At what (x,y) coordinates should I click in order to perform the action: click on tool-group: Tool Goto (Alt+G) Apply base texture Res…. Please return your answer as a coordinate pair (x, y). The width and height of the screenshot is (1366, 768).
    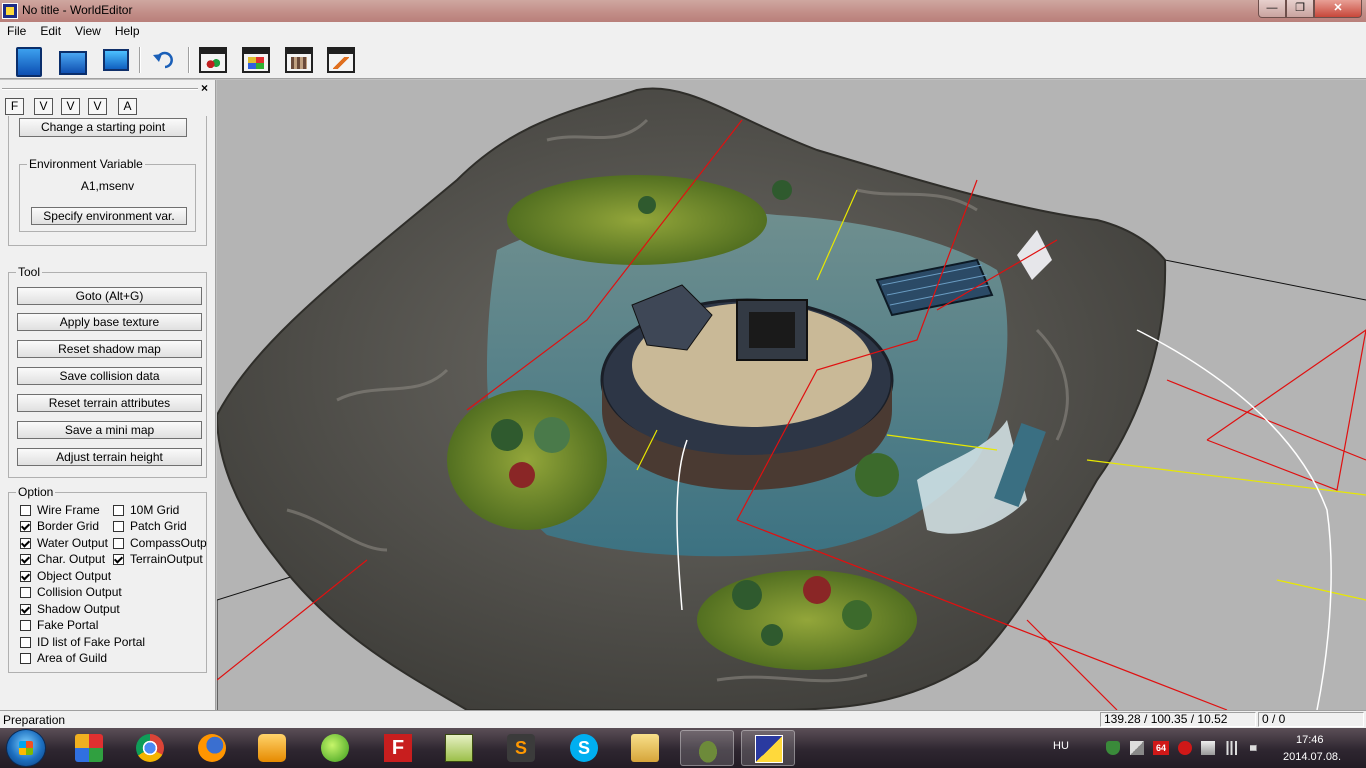
    Looking at the image, I should click on (107, 371).